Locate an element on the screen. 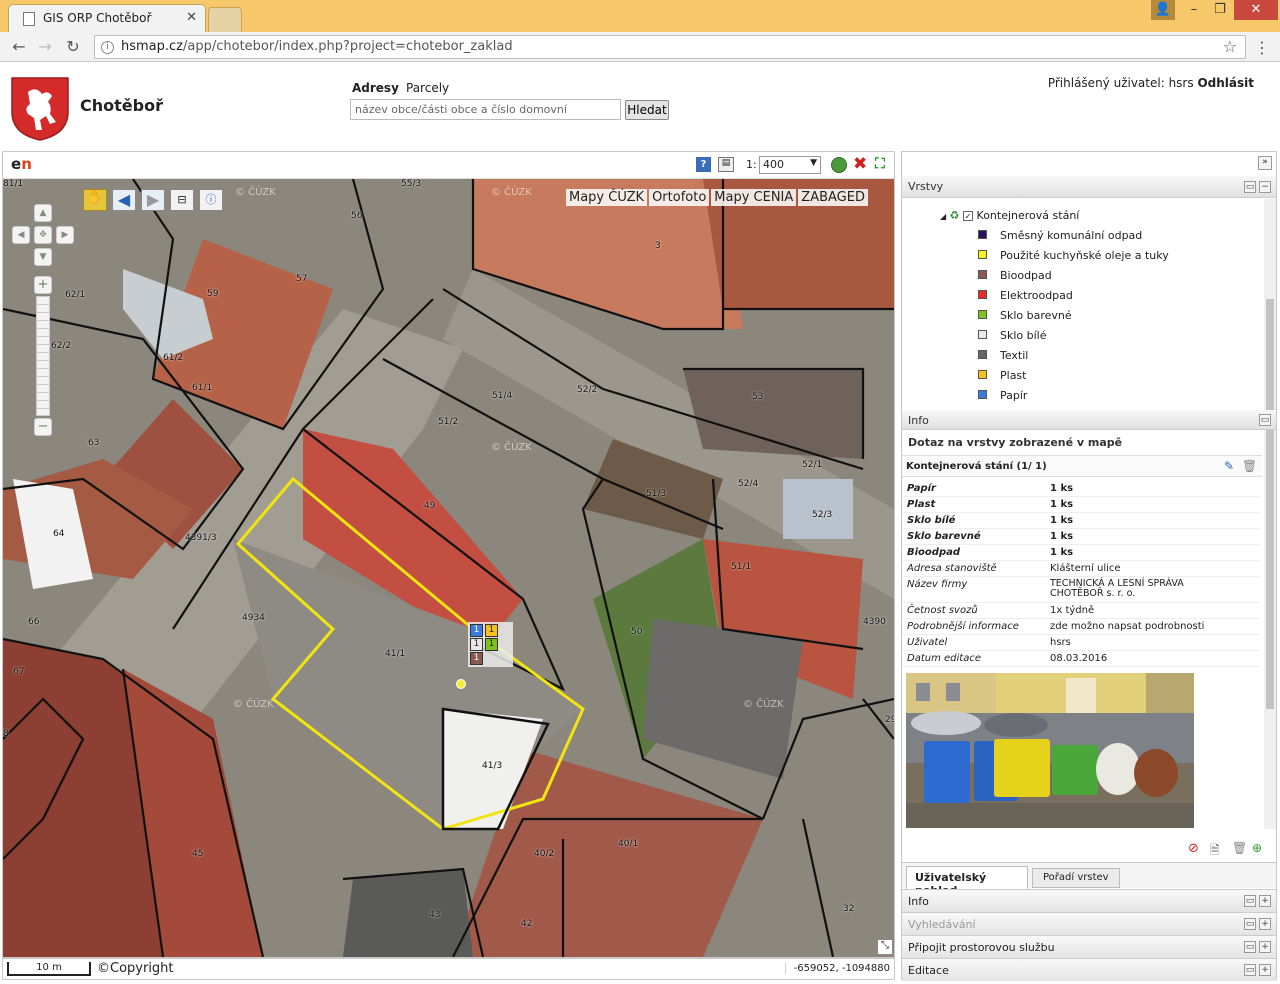 This screenshot has width=1280, height=984. info-icon: i is located at coordinates (107, 47).